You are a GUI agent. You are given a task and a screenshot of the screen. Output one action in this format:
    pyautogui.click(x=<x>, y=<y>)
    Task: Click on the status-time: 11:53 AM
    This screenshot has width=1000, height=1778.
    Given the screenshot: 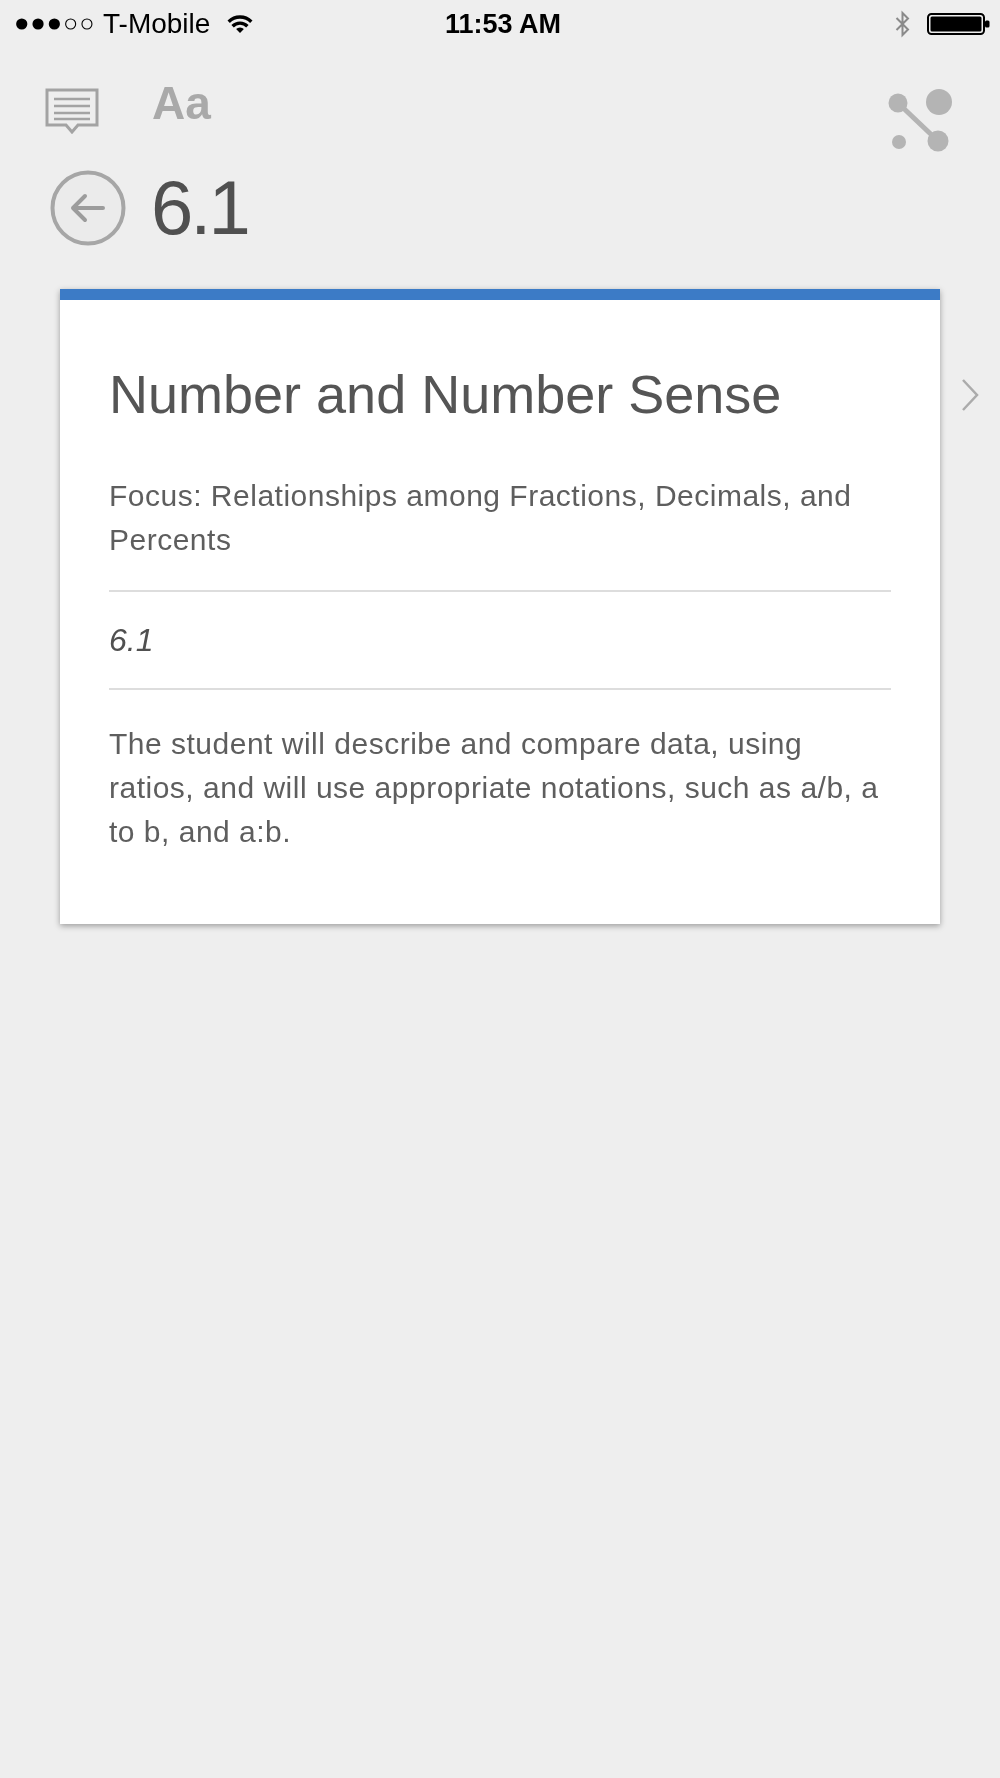 What is the action you would take?
    pyautogui.click(x=503, y=24)
    